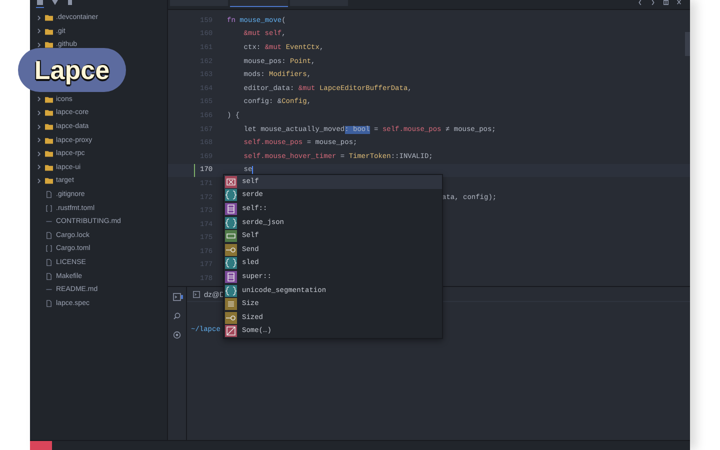 The width and height of the screenshot is (720, 450). Describe the element at coordinates (687, 44) in the screenshot. I see `scrollbar-thumb` at that location.